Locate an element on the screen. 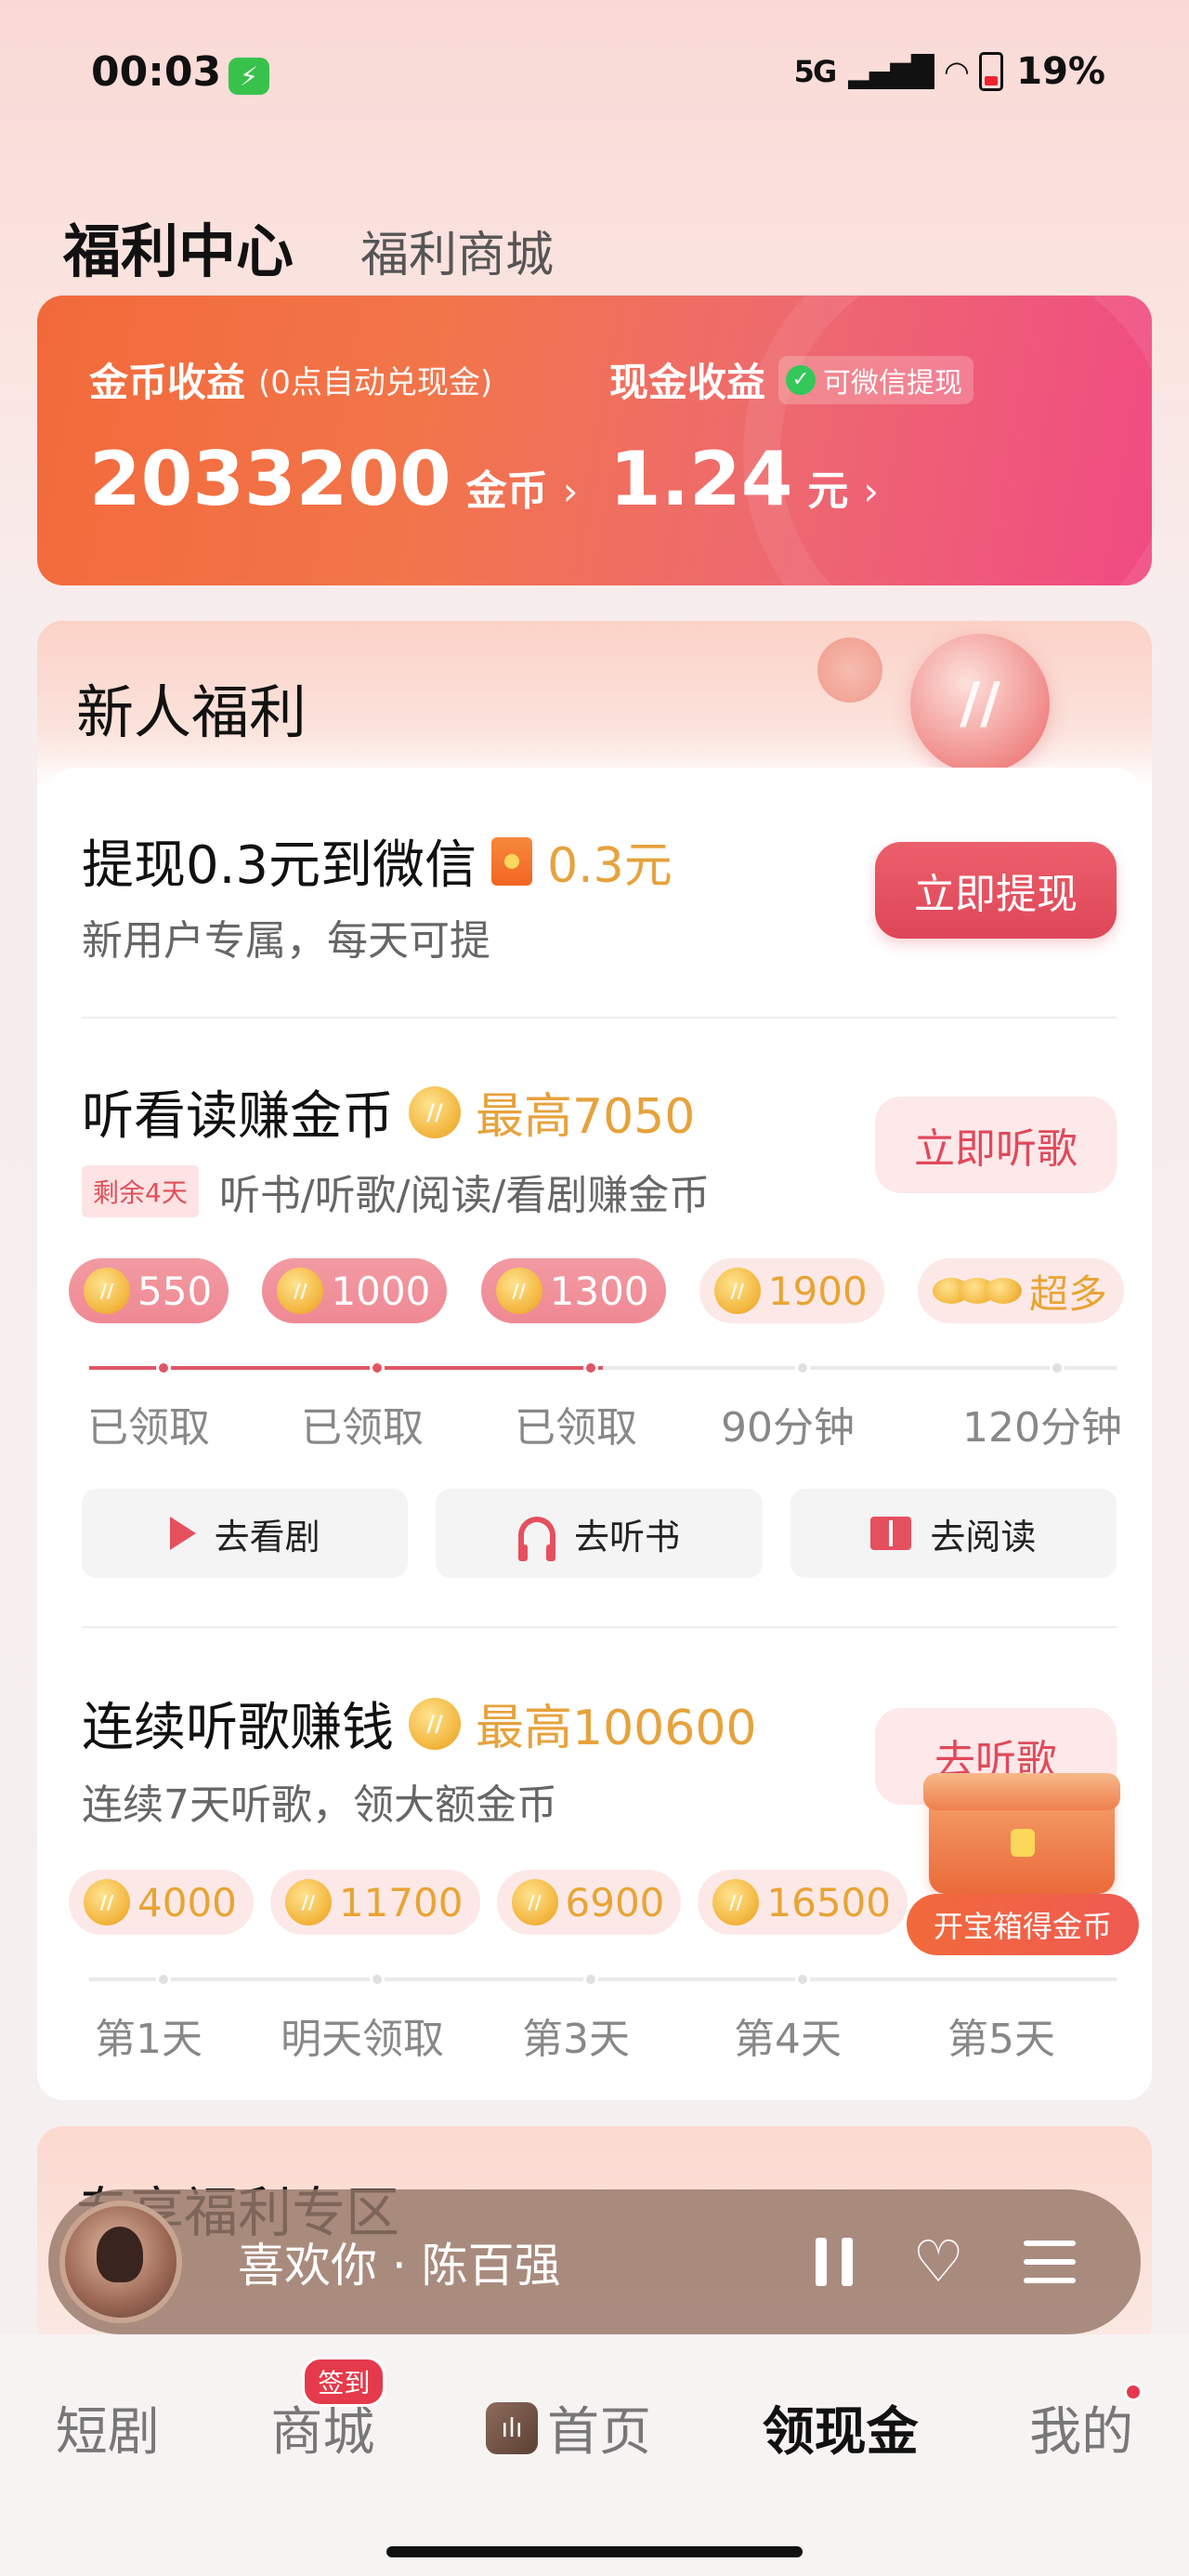 The width and height of the screenshot is (1189, 2576). battery-percent: 19% is located at coordinates (1060, 71).